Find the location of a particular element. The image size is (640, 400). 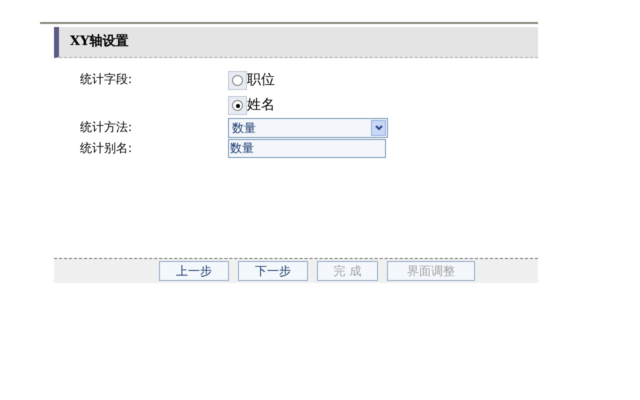

step-button: 下一步 is located at coordinates (273, 271).